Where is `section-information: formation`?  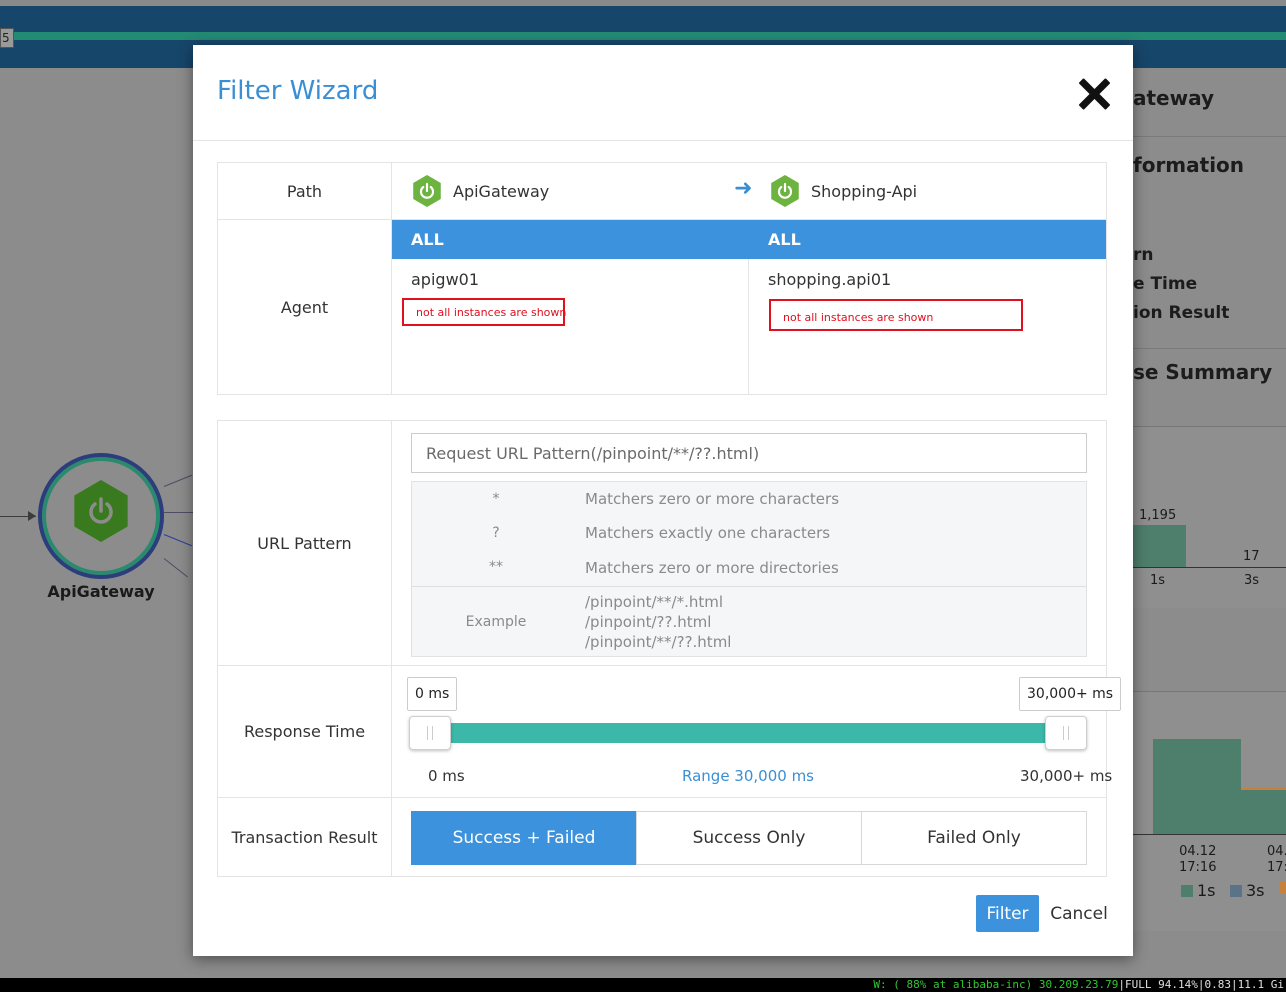 section-information: formation is located at coordinates (1189, 165).